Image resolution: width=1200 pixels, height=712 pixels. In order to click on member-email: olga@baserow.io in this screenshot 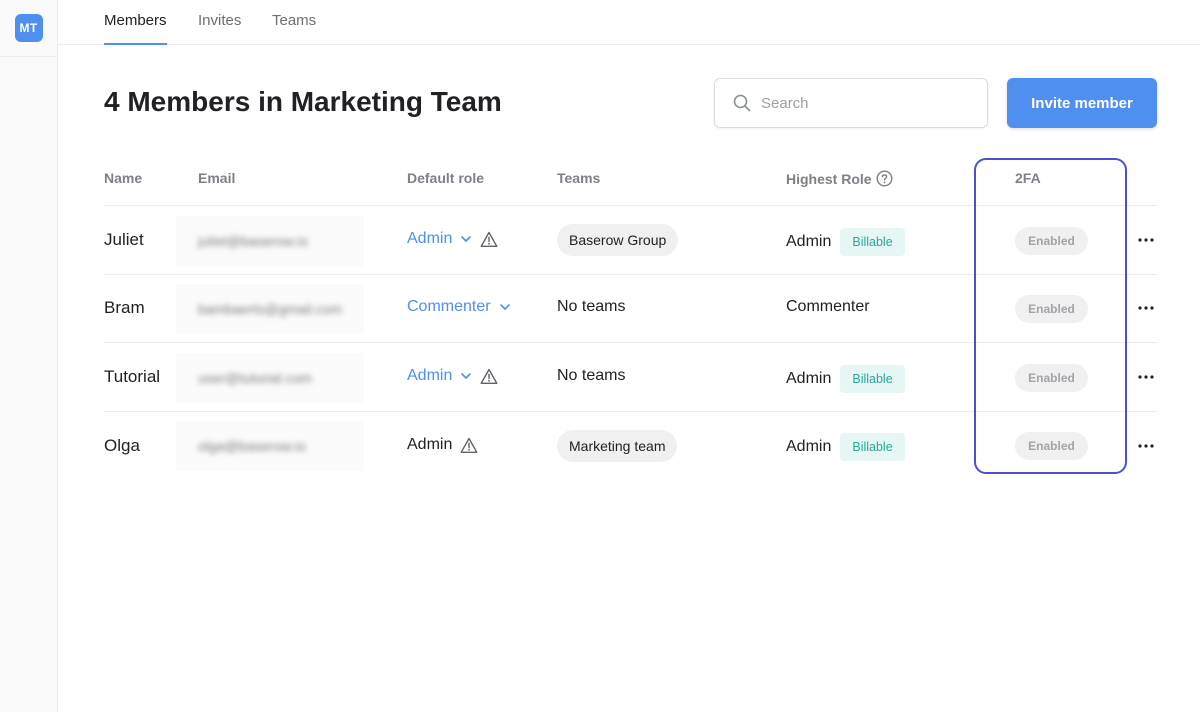, I will do `click(270, 446)`.